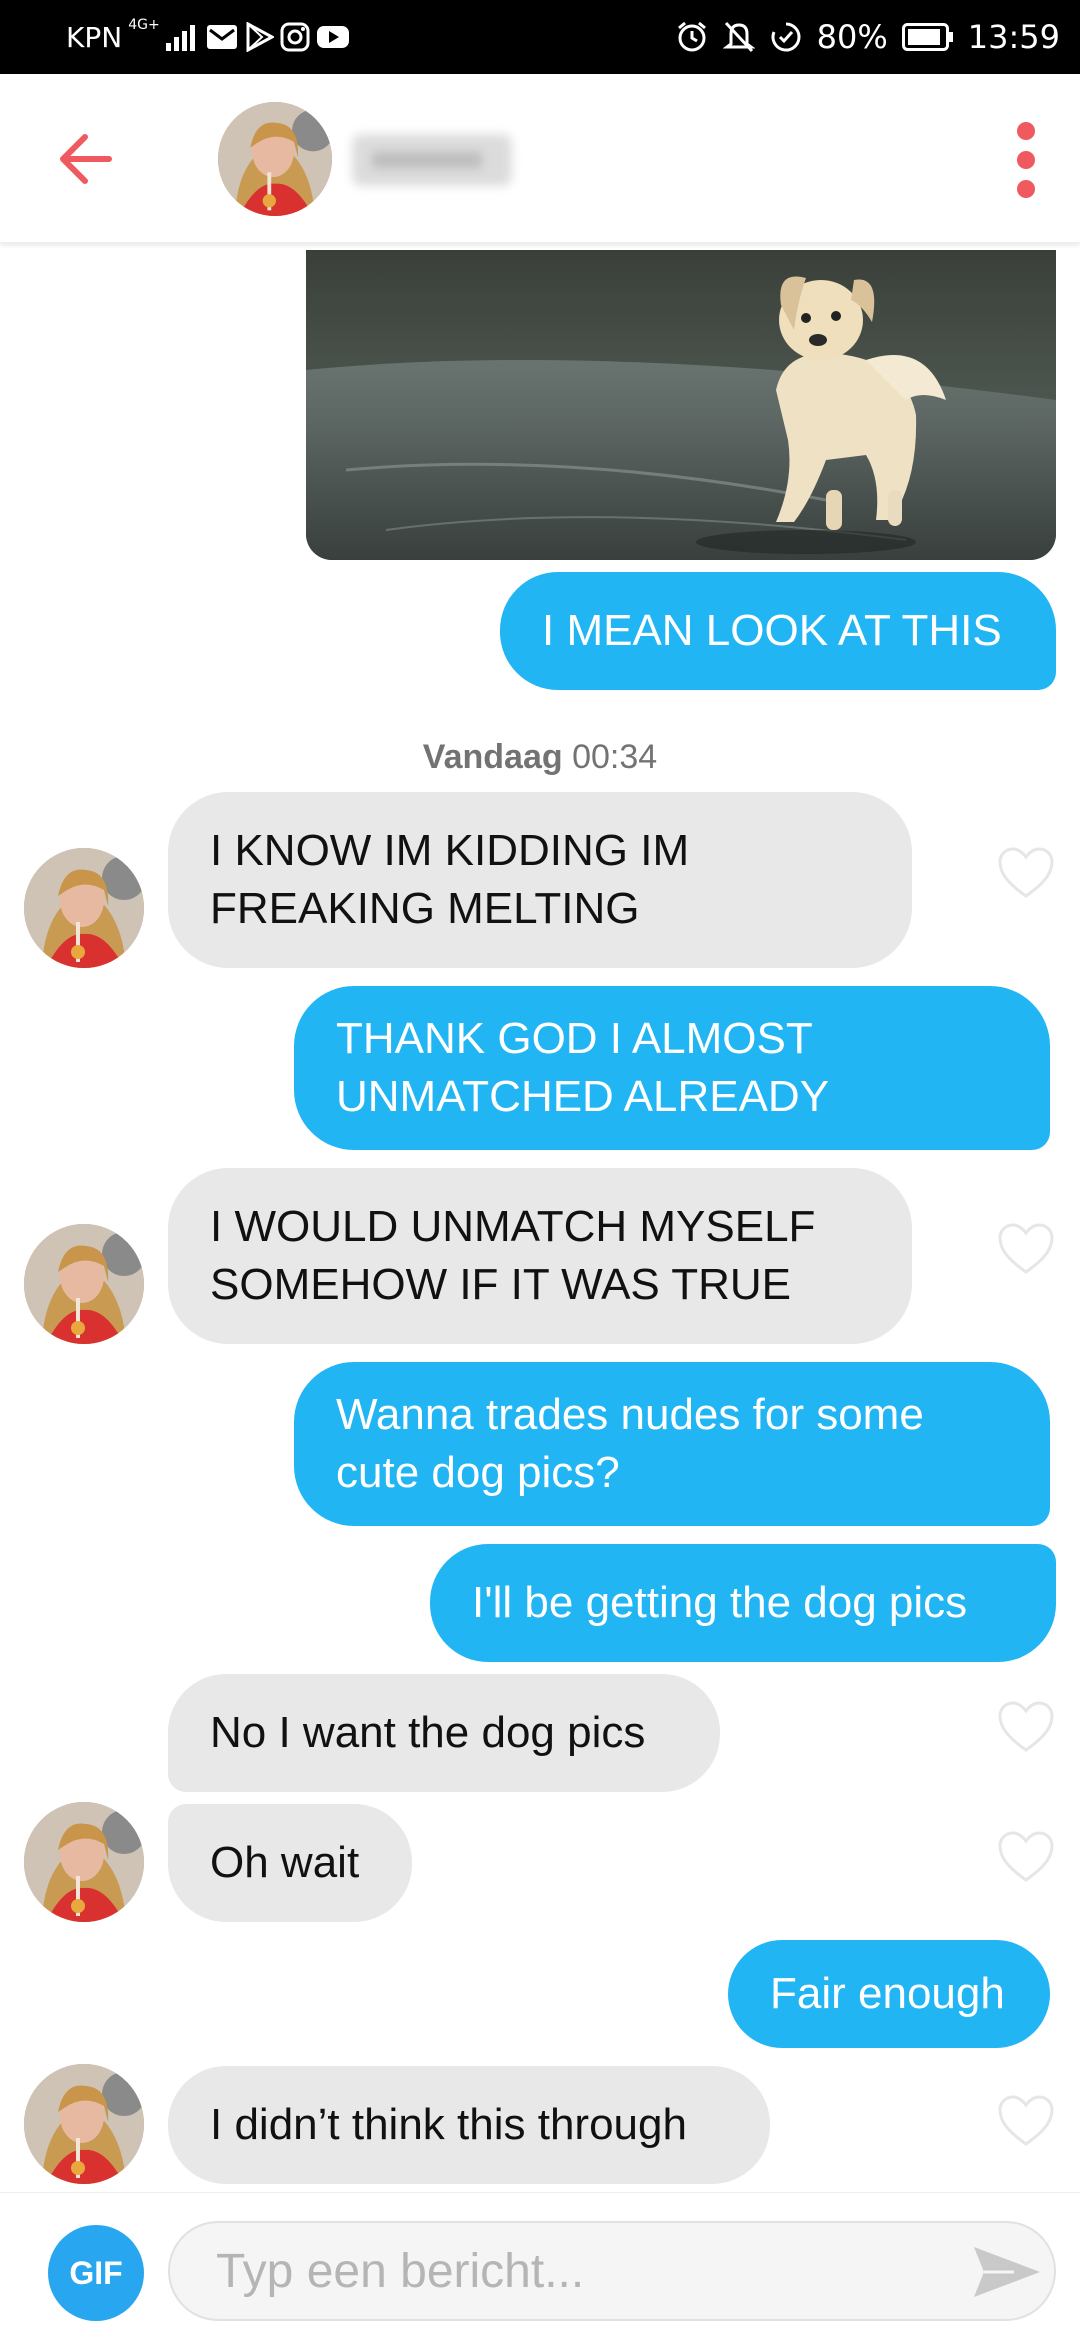 Image resolution: width=1080 pixels, height=2341 pixels. What do you see at coordinates (681, 405) in the screenshot?
I see `dog-gif-image` at bounding box center [681, 405].